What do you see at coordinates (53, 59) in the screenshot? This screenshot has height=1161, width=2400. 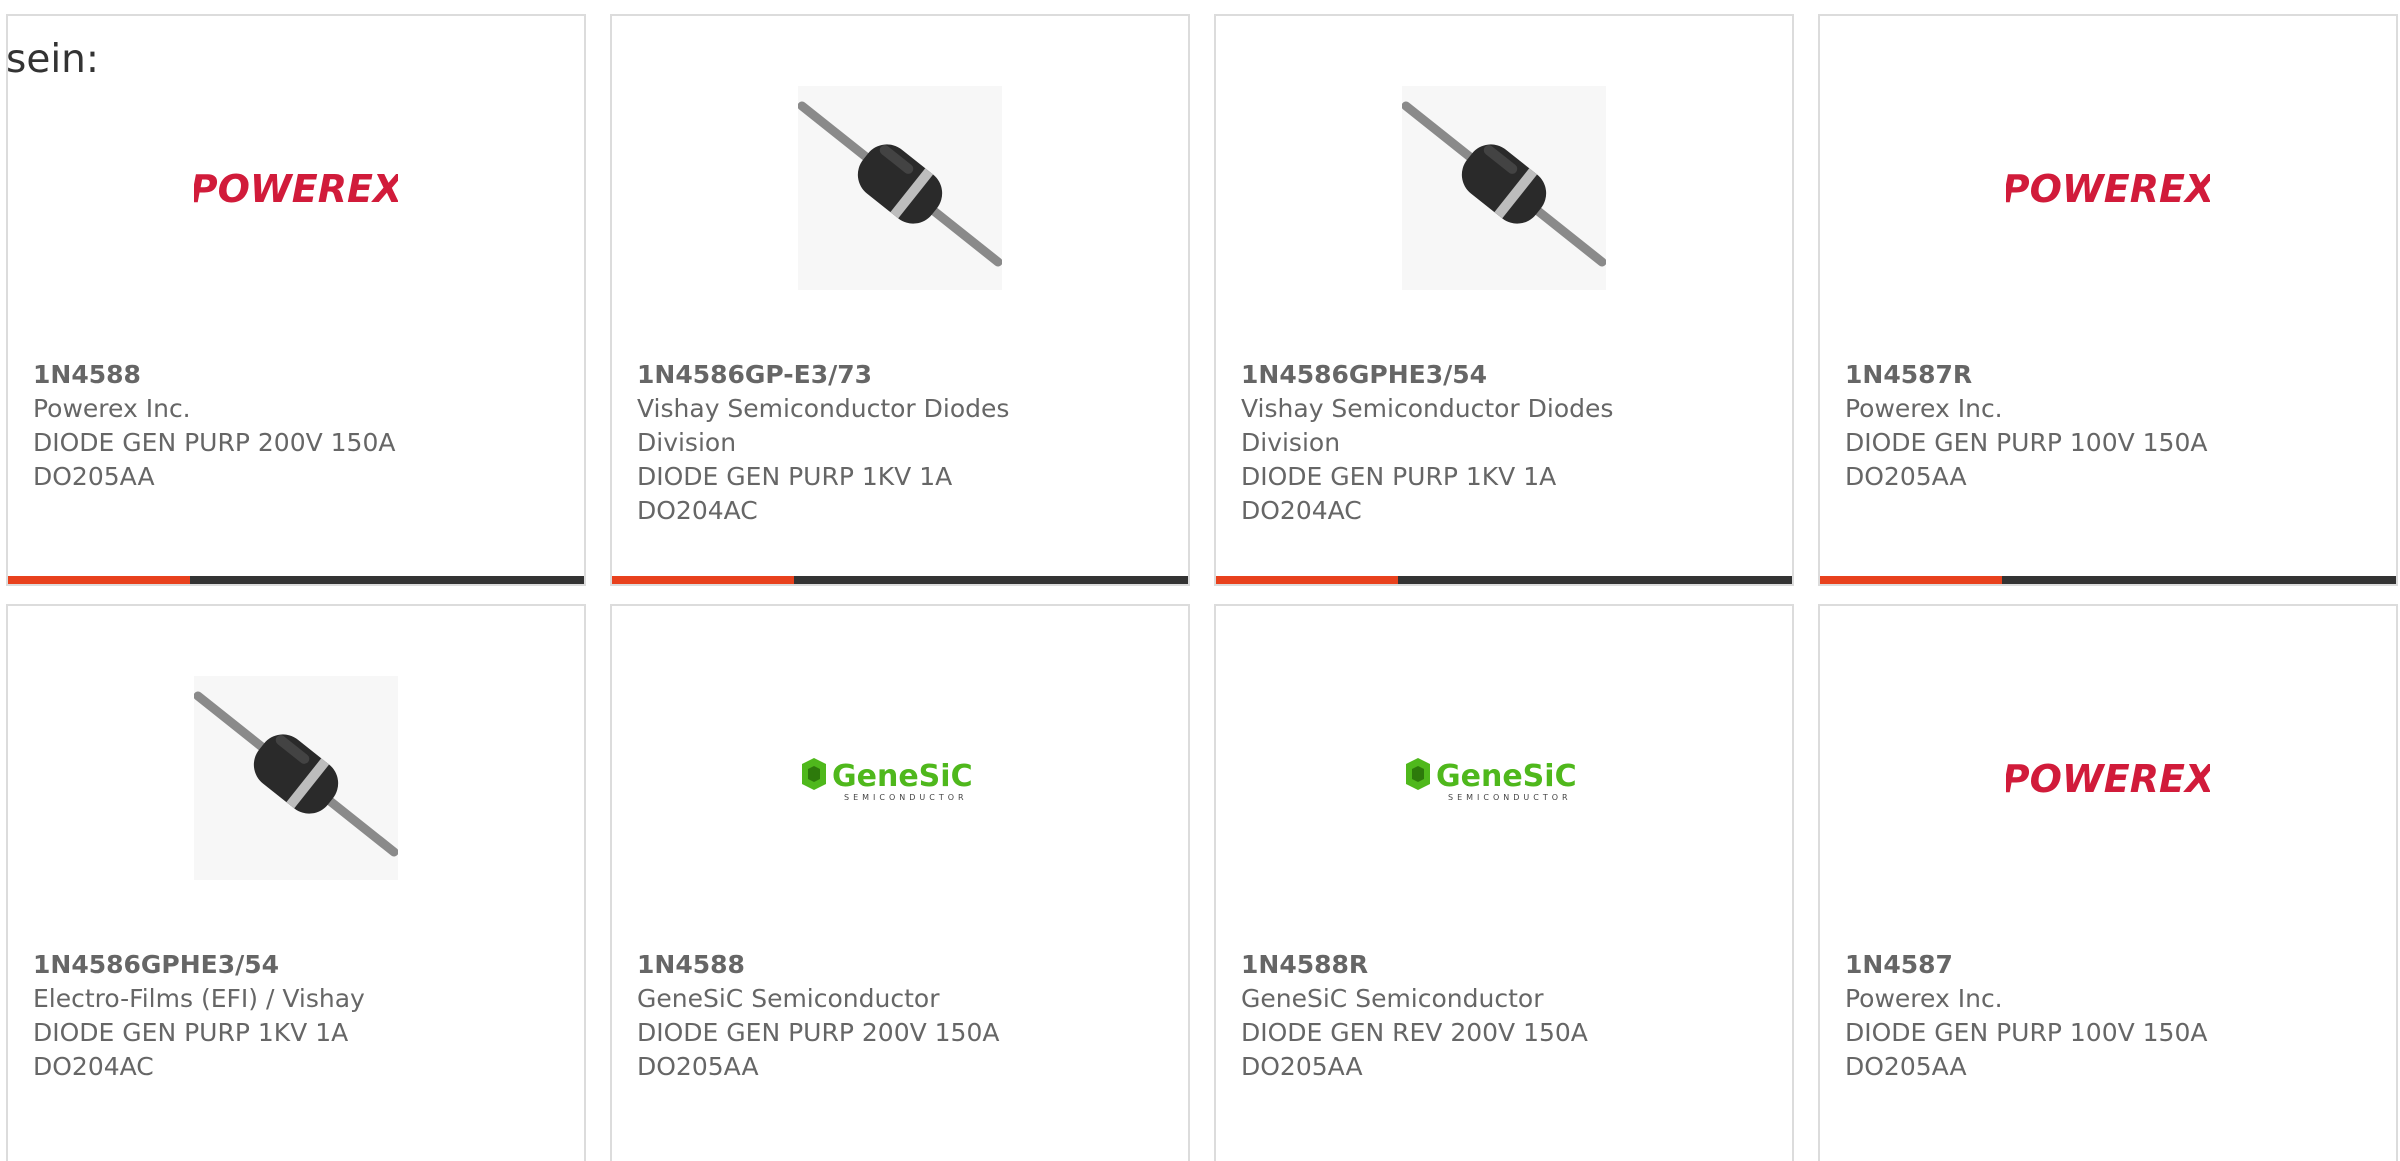 I see `intro-text: sein:` at bounding box center [53, 59].